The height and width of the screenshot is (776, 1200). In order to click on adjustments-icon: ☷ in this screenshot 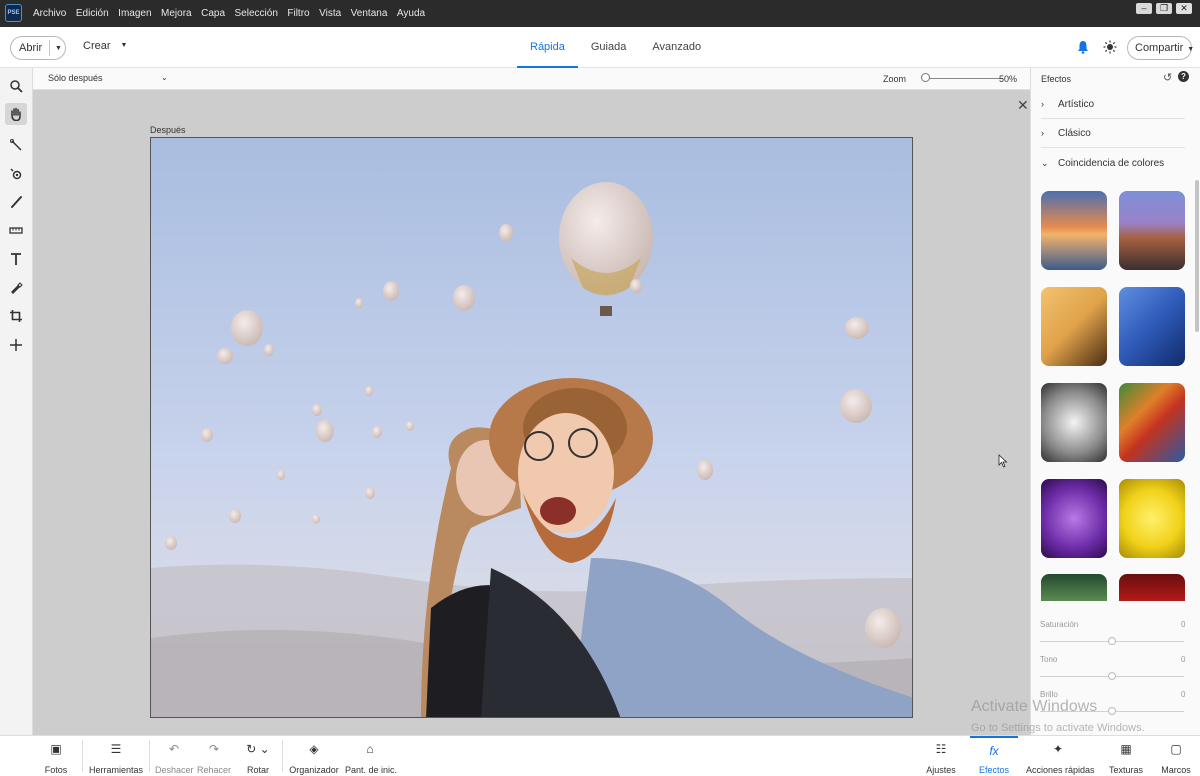, I will do `click(941, 749)`.